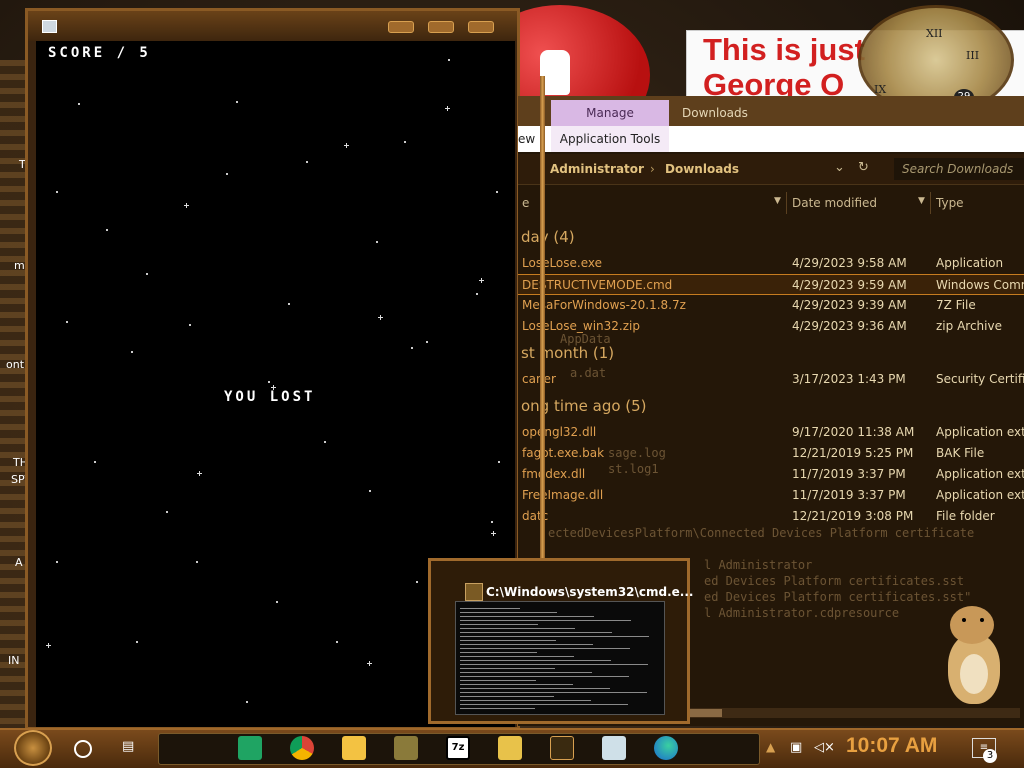 Image resolution: width=1024 pixels, height=768 pixels. Describe the element at coordinates (458, 748) in the screenshot. I see `7zip-icon: 7z` at that location.